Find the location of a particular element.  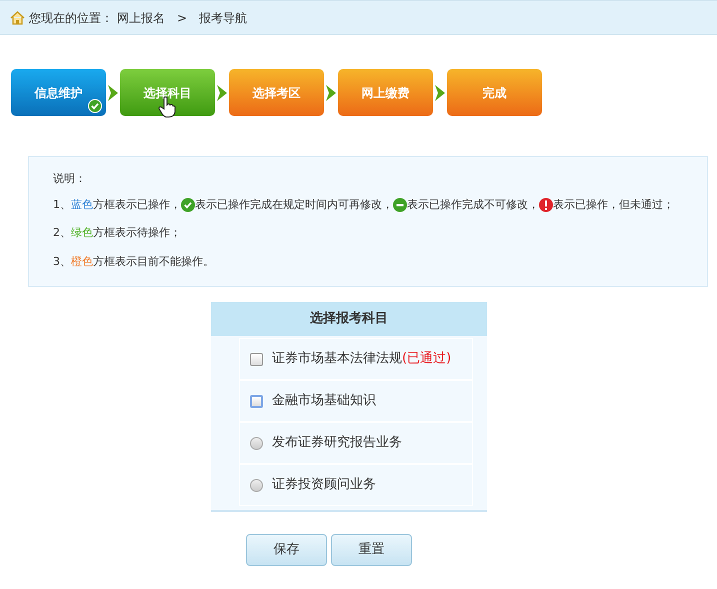

step-box: 信息维护 is located at coordinates (58, 92).